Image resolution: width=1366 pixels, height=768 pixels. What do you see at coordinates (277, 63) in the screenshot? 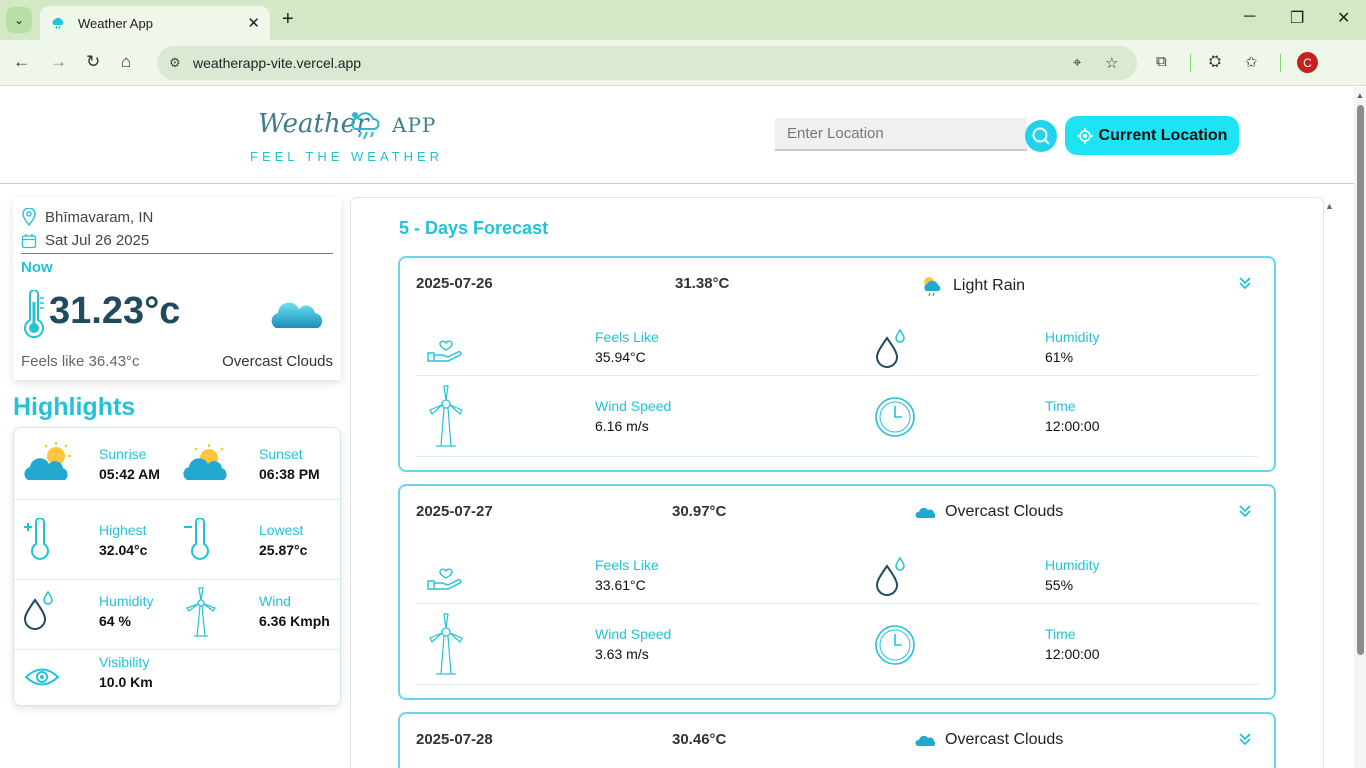
I see `url-text: weatherapp-vite.vercel.app` at bounding box center [277, 63].